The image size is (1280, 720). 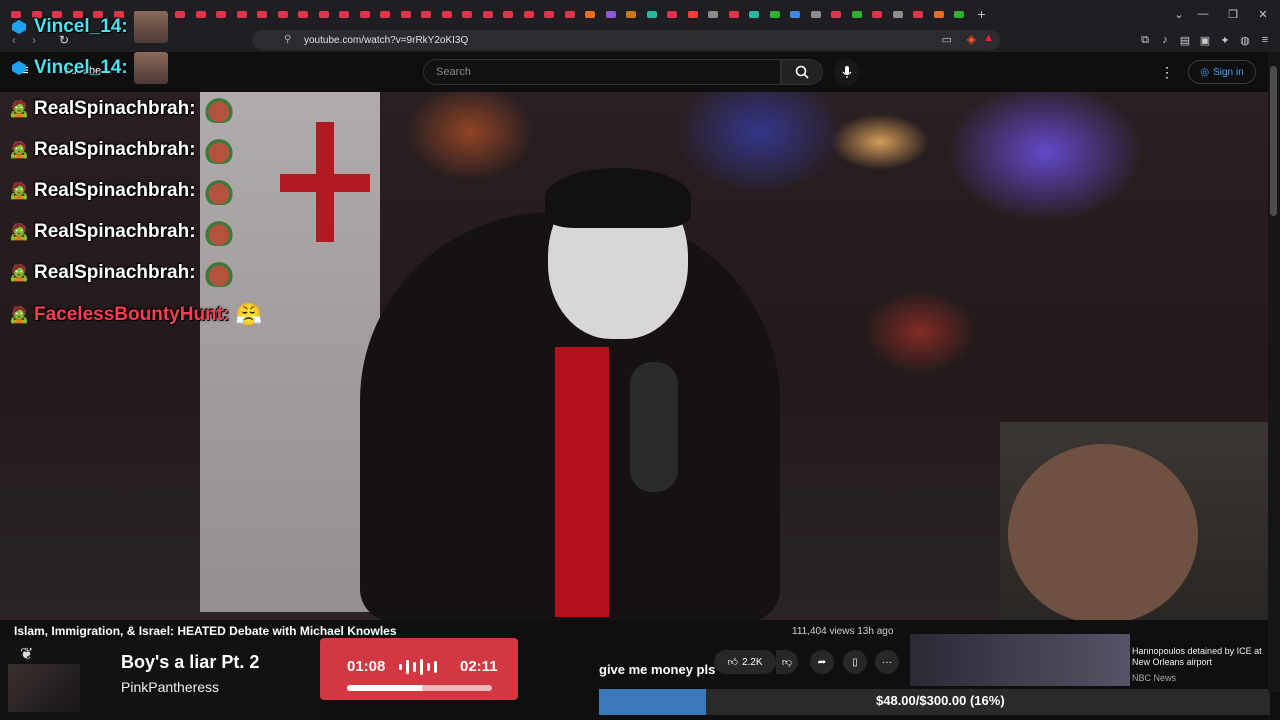 I want to click on like-button: 👍︎ 2.2K, so click(x=745, y=662).